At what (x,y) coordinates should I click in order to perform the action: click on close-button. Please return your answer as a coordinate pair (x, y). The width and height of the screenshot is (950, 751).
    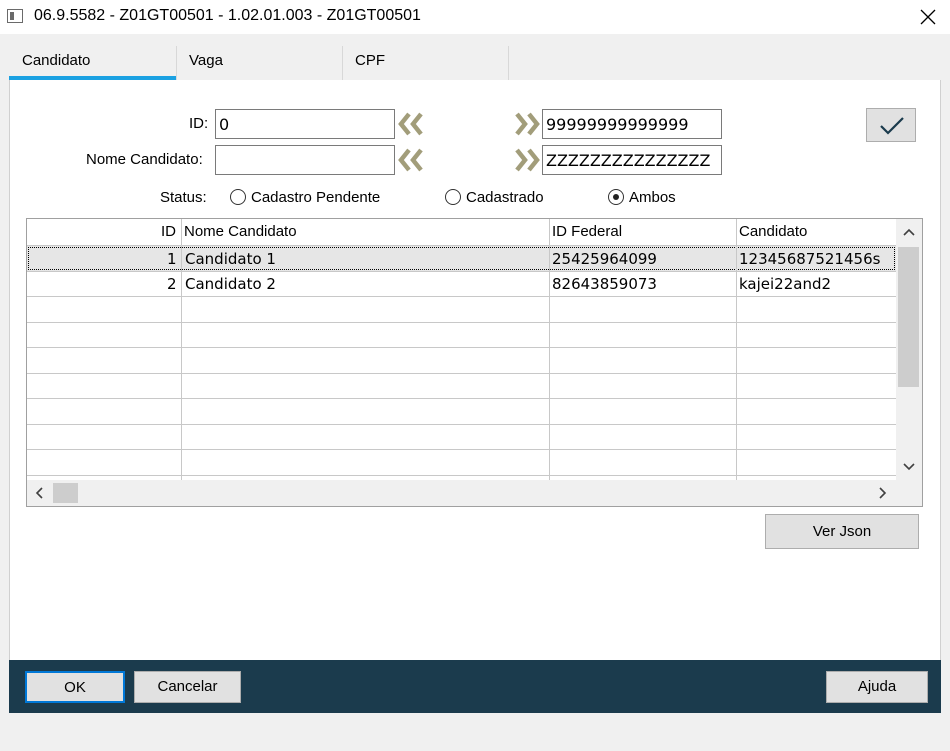
    Looking at the image, I should click on (927, 17).